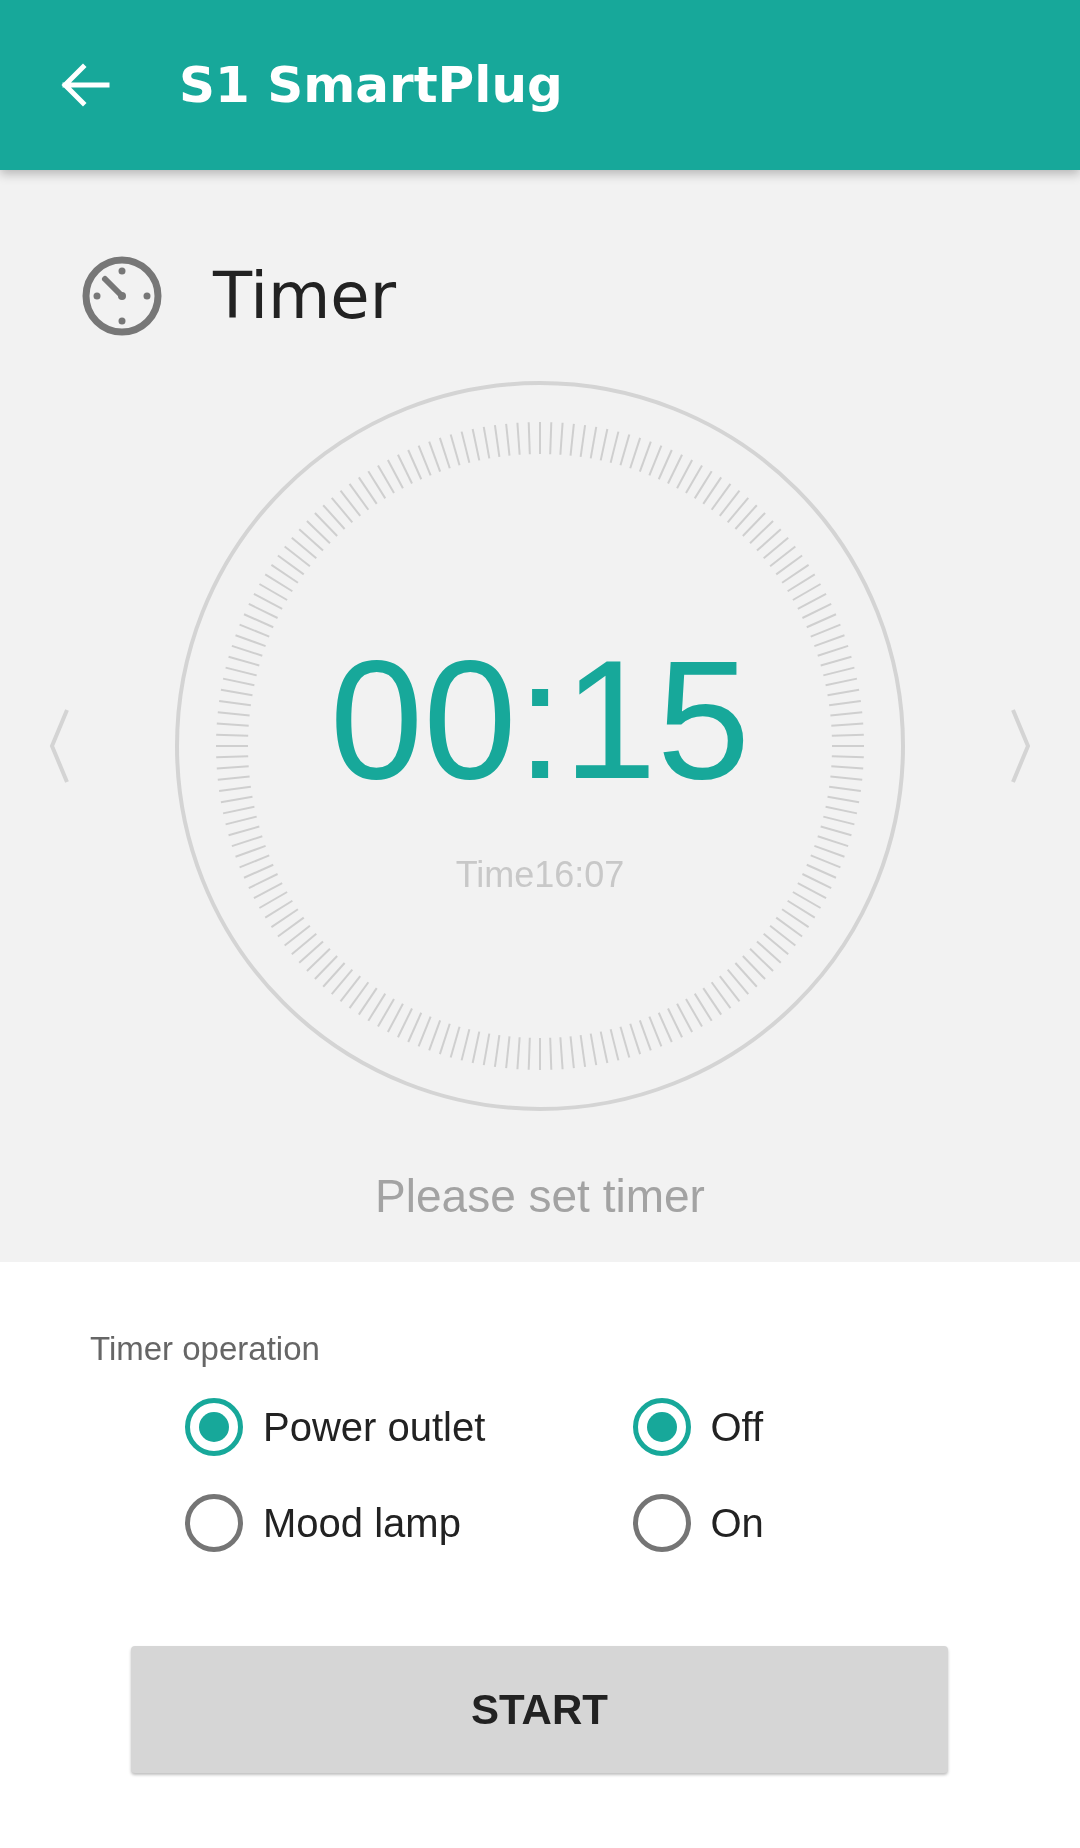 The height and width of the screenshot is (1848, 1080). Describe the element at coordinates (737, 1427) in the screenshot. I see `radio-label: Off` at that location.